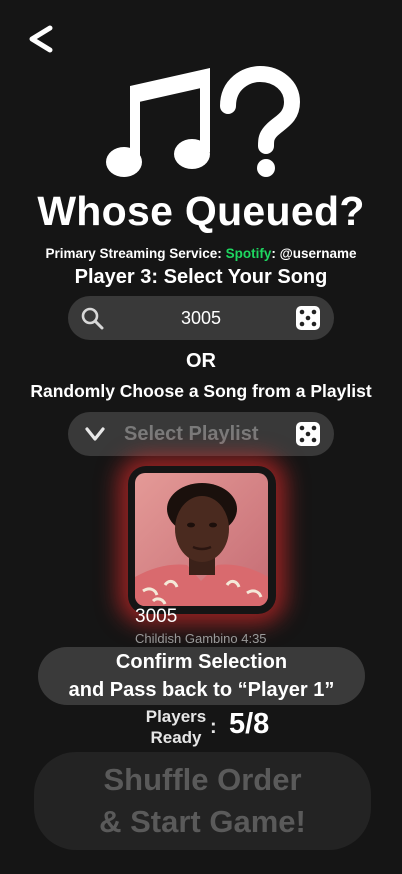 The width and height of the screenshot is (402, 874). What do you see at coordinates (201, 361) in the screenshot?
I see `or-separator: OR` at bounding box center [201, 361].